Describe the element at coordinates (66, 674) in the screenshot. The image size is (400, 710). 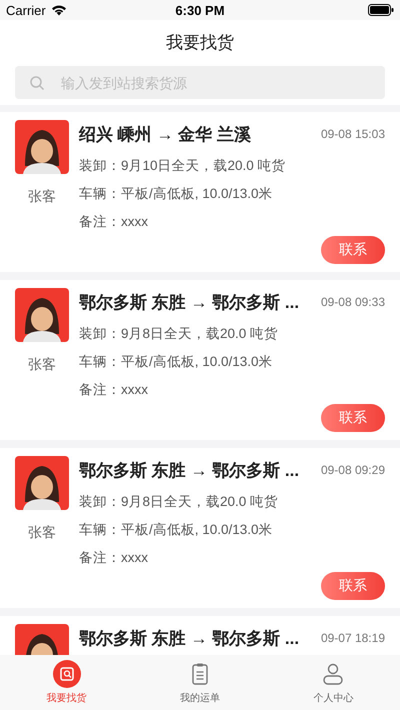
I see `search-box-icon` at that location.